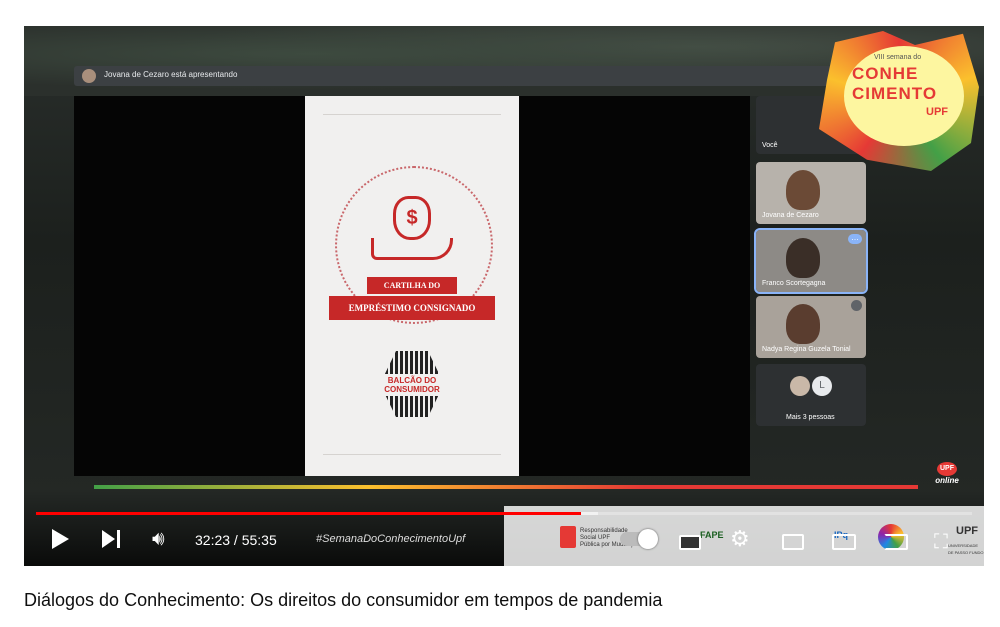  Describe the element at coordinates (811, 395) in the screenshot. I see `more-participants-tile: L Mais 3 pessoas` at that location.